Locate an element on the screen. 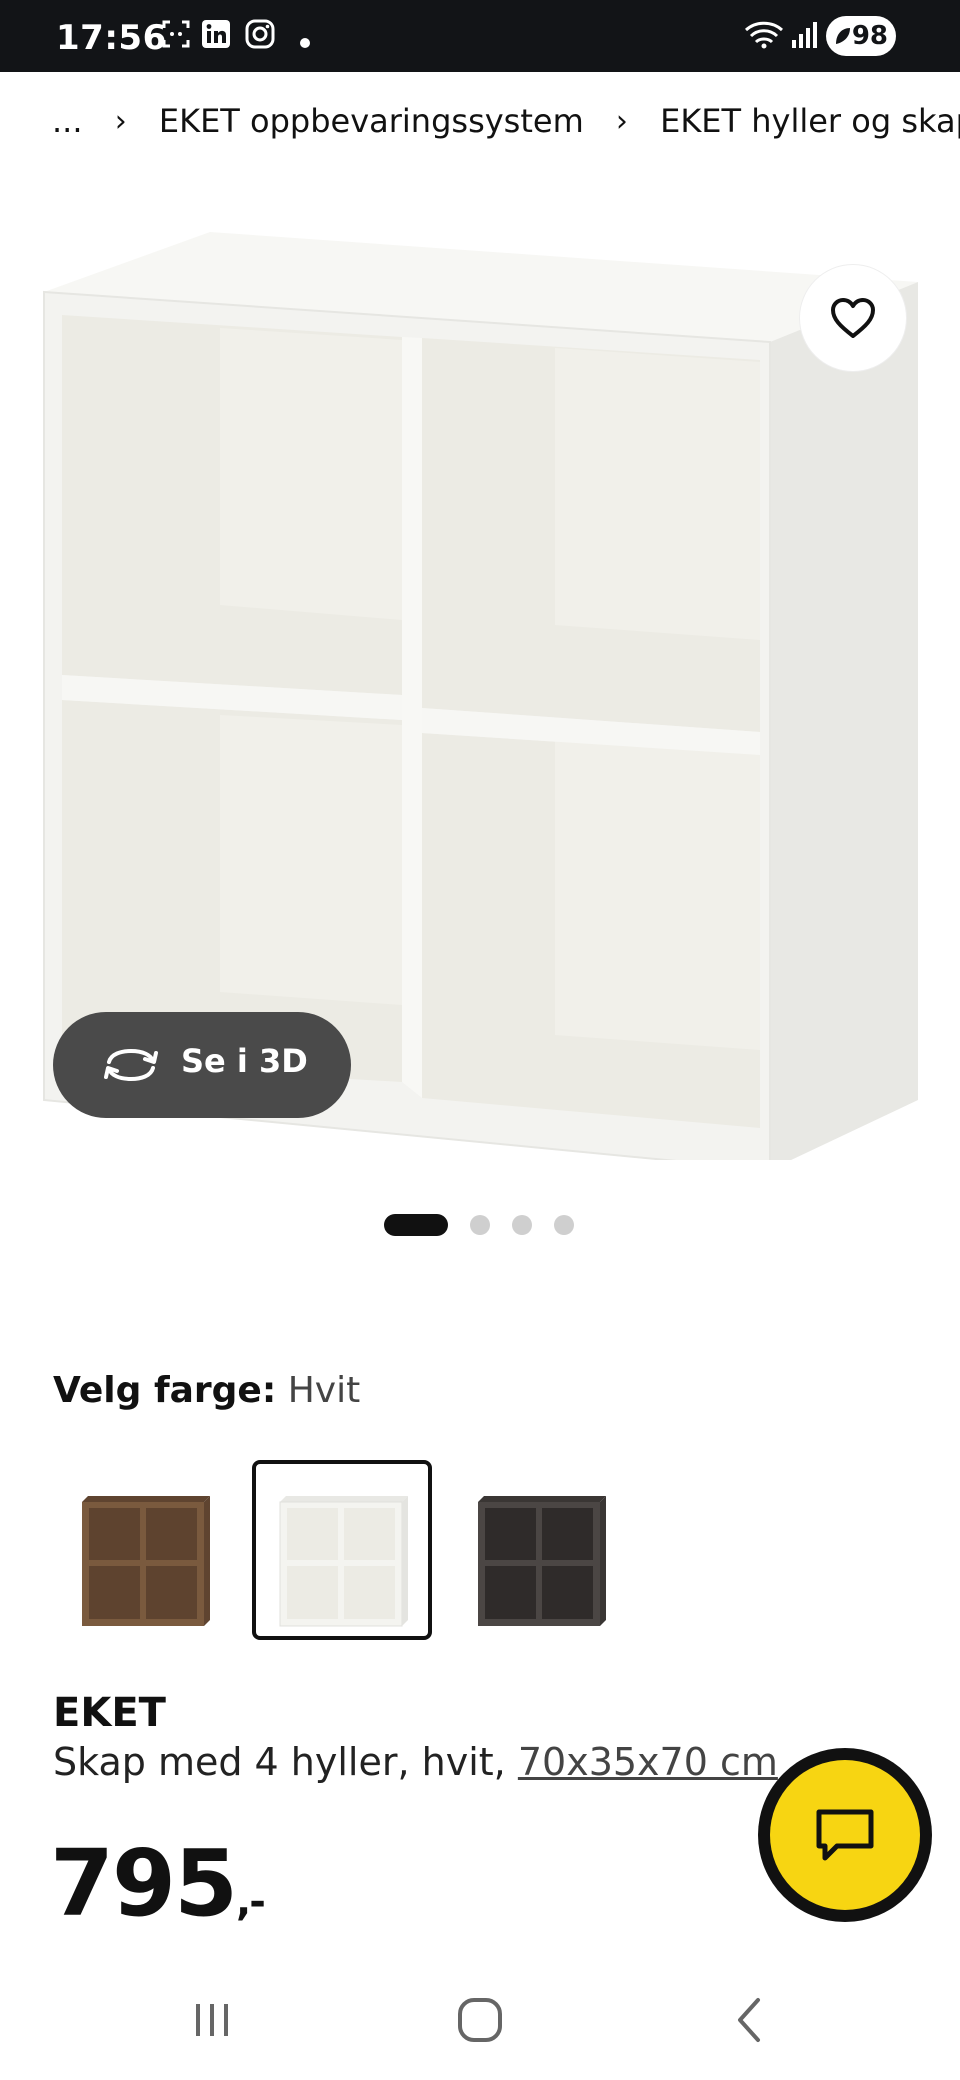  signal-icon is located at coordinates (804, 35).